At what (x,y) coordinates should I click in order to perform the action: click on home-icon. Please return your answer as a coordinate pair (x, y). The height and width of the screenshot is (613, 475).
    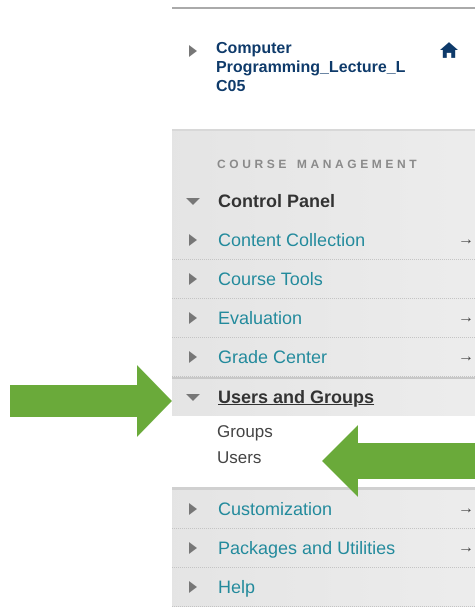
    Looking at the image, I should click on (449, 50).